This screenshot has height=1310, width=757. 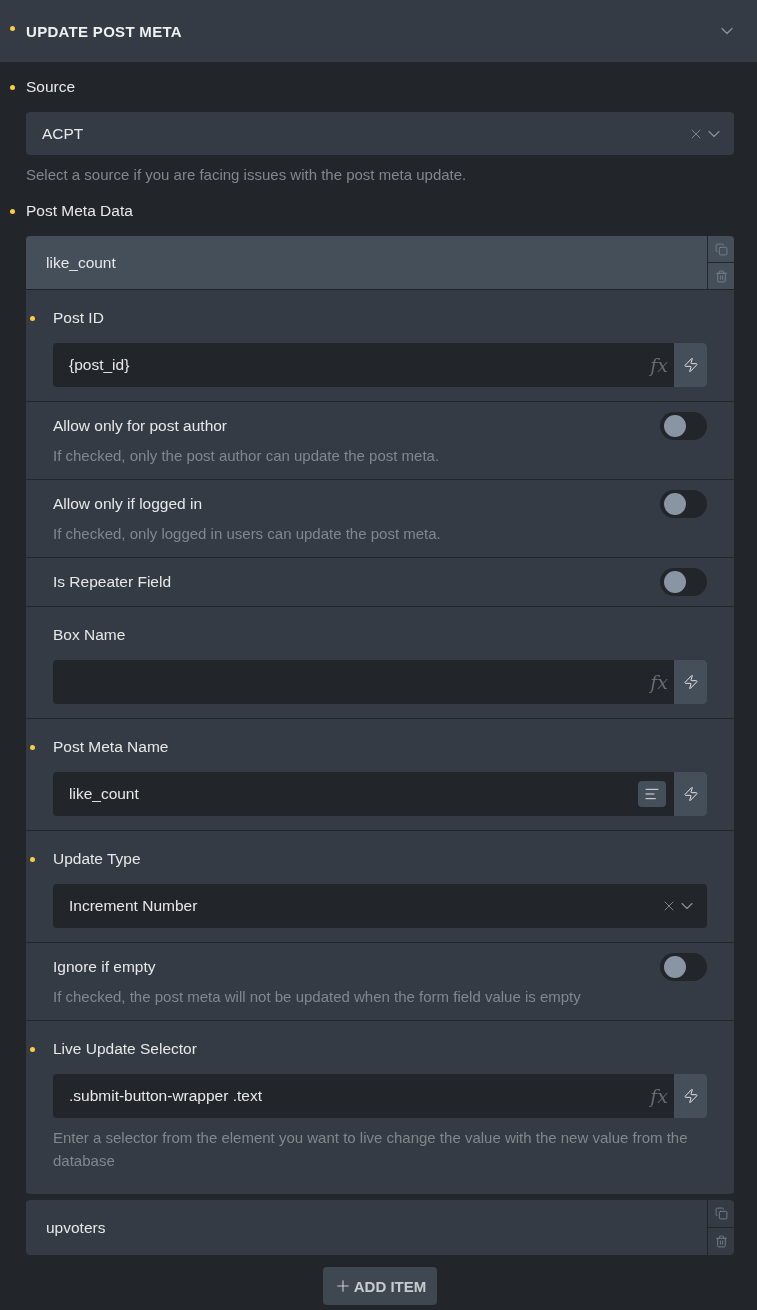 I want to click on field-label: Ignore if empty, so click(x=104, y=966).